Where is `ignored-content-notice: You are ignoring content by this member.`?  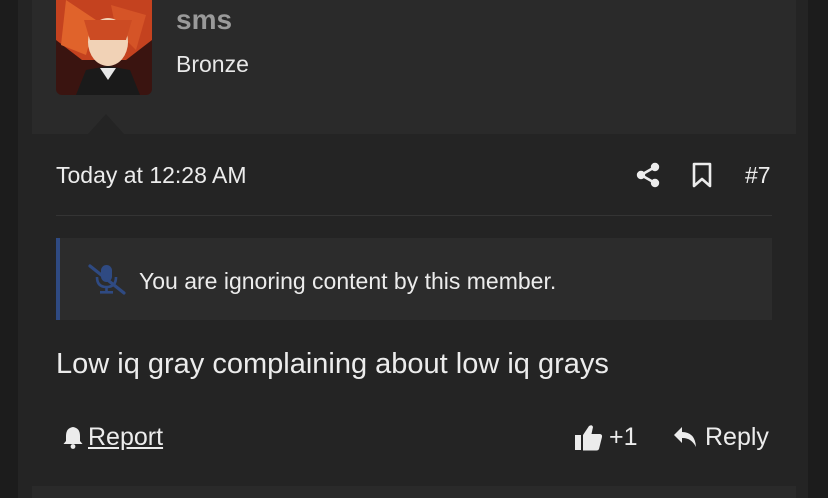
ignored-content-notice: You are ignoring content by this member. is located at coordinates (414, 279).